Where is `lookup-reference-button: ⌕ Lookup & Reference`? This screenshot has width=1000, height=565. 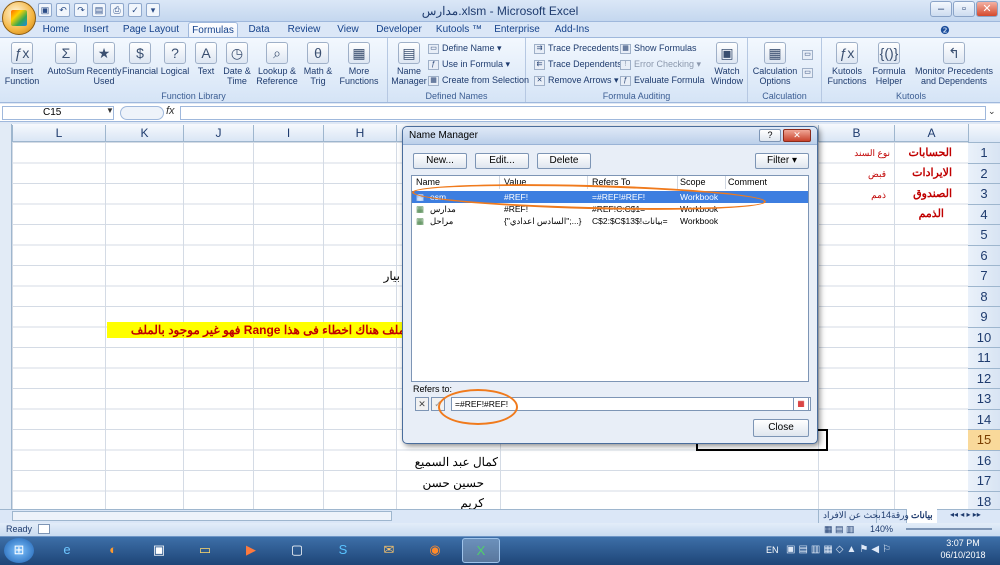 lookup-reference-button: ⌕ Lookup & Reference is located at coordinates (277, 64).